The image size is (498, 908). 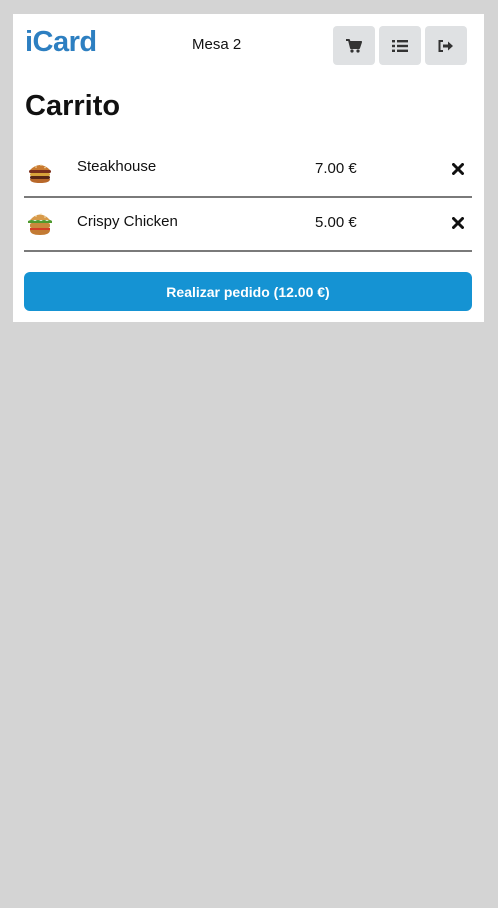 I want to click on cart-button, so click(x=354, y=45).